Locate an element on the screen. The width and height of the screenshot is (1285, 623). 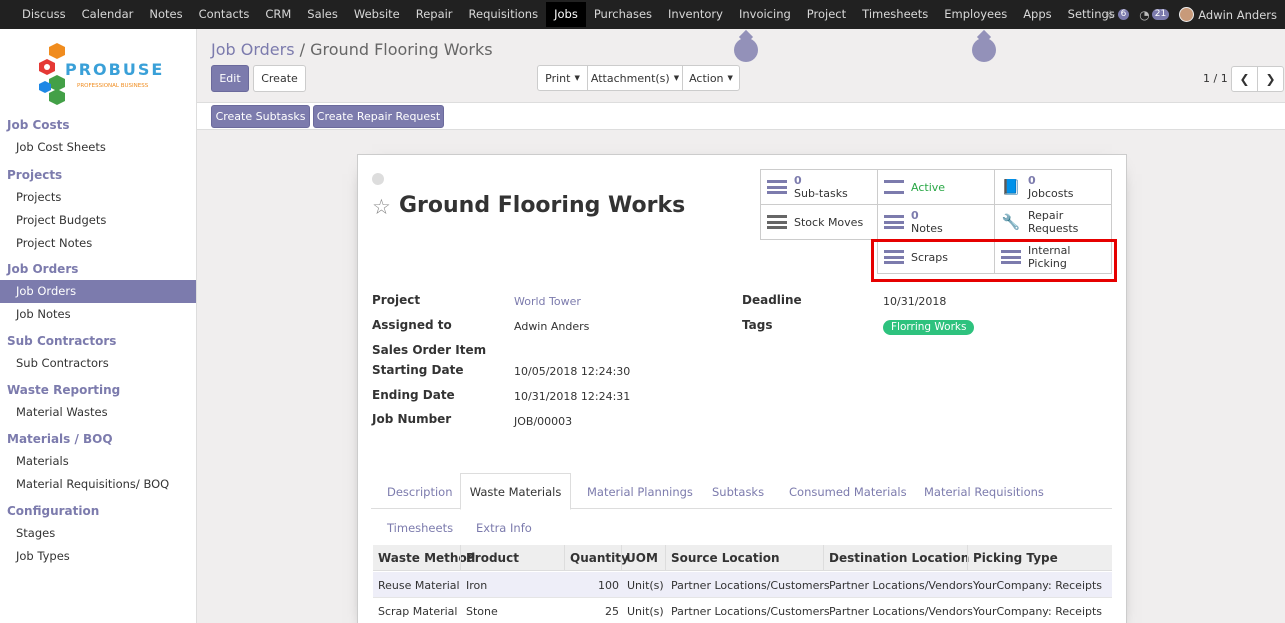
menu-crm: CRM is located at coordinates (278, 14).